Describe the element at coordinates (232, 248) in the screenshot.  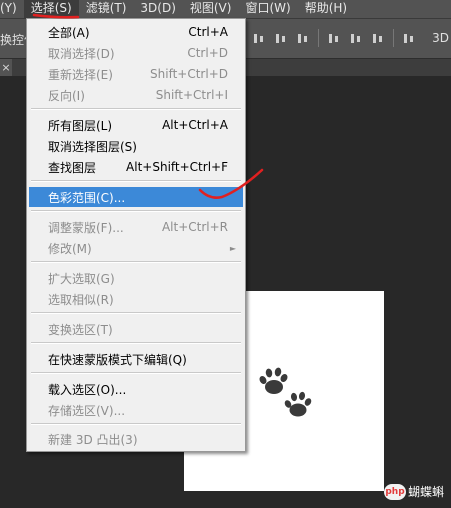
I see `submenu-arrow-icon: ►` at that location.